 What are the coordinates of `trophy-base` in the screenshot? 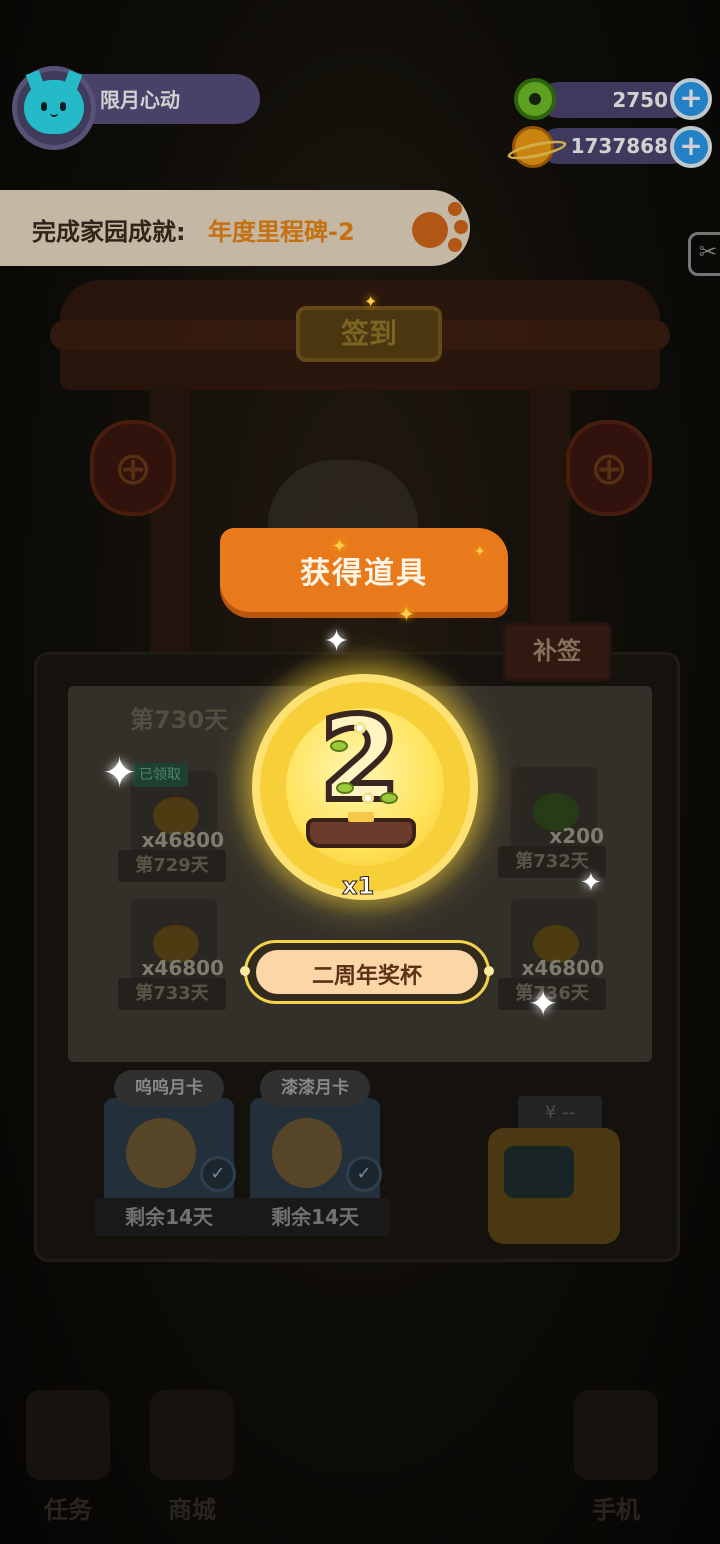 It's located at (361, 833).